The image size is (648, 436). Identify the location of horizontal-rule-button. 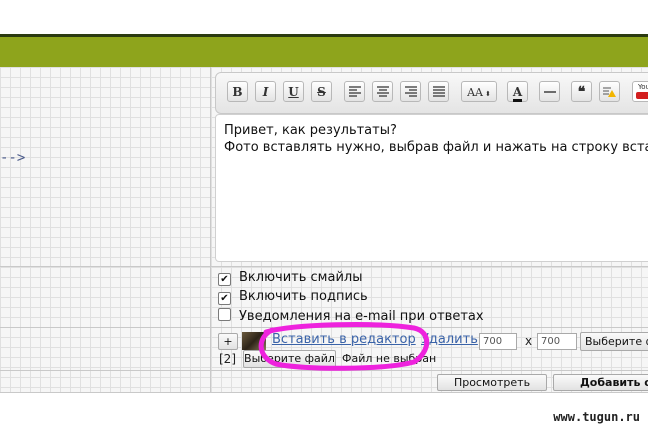
(549, 91).